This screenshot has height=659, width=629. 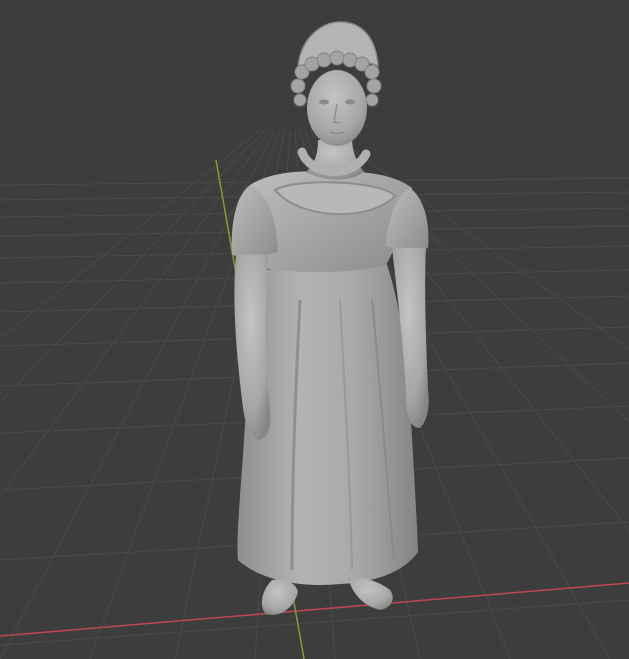 I want to click on left-eye, so click(x=324, y=102).